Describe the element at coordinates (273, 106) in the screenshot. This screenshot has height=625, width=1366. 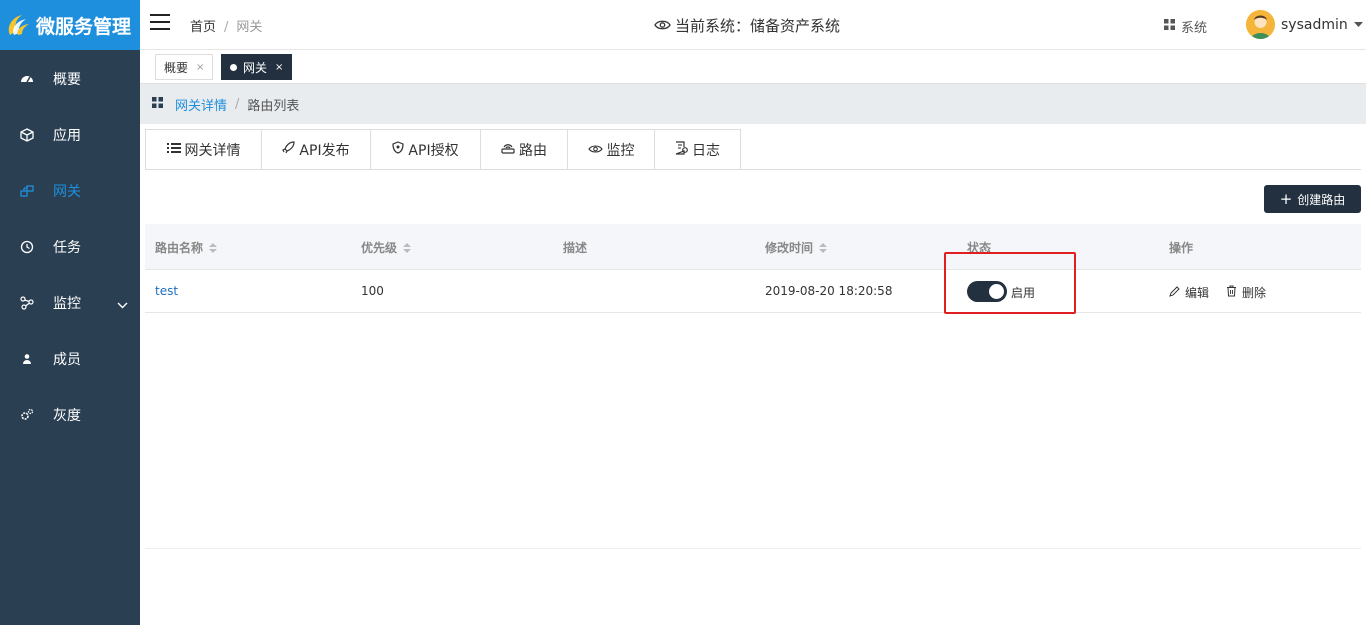
I see `sub-breadcrumb-current: 路由列表` at that location.